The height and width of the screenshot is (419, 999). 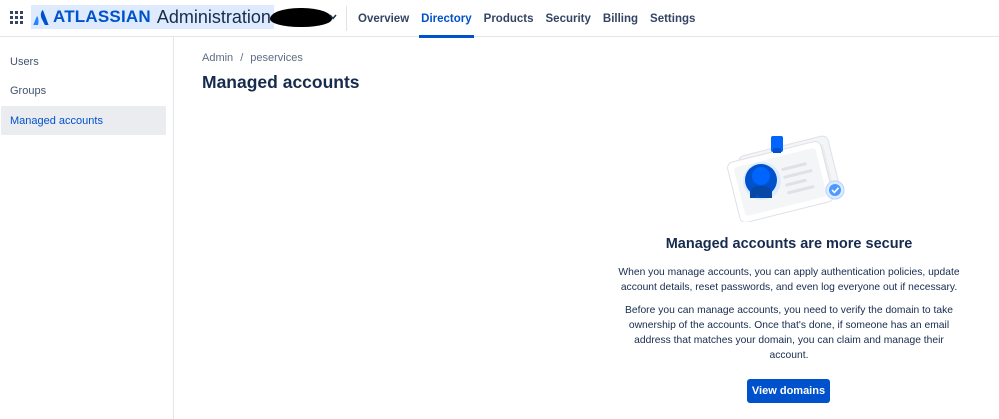 What do you see at coordinates (346, 18) in the screenshot?
I see `nav-divider` at bounding box center [346, 18].